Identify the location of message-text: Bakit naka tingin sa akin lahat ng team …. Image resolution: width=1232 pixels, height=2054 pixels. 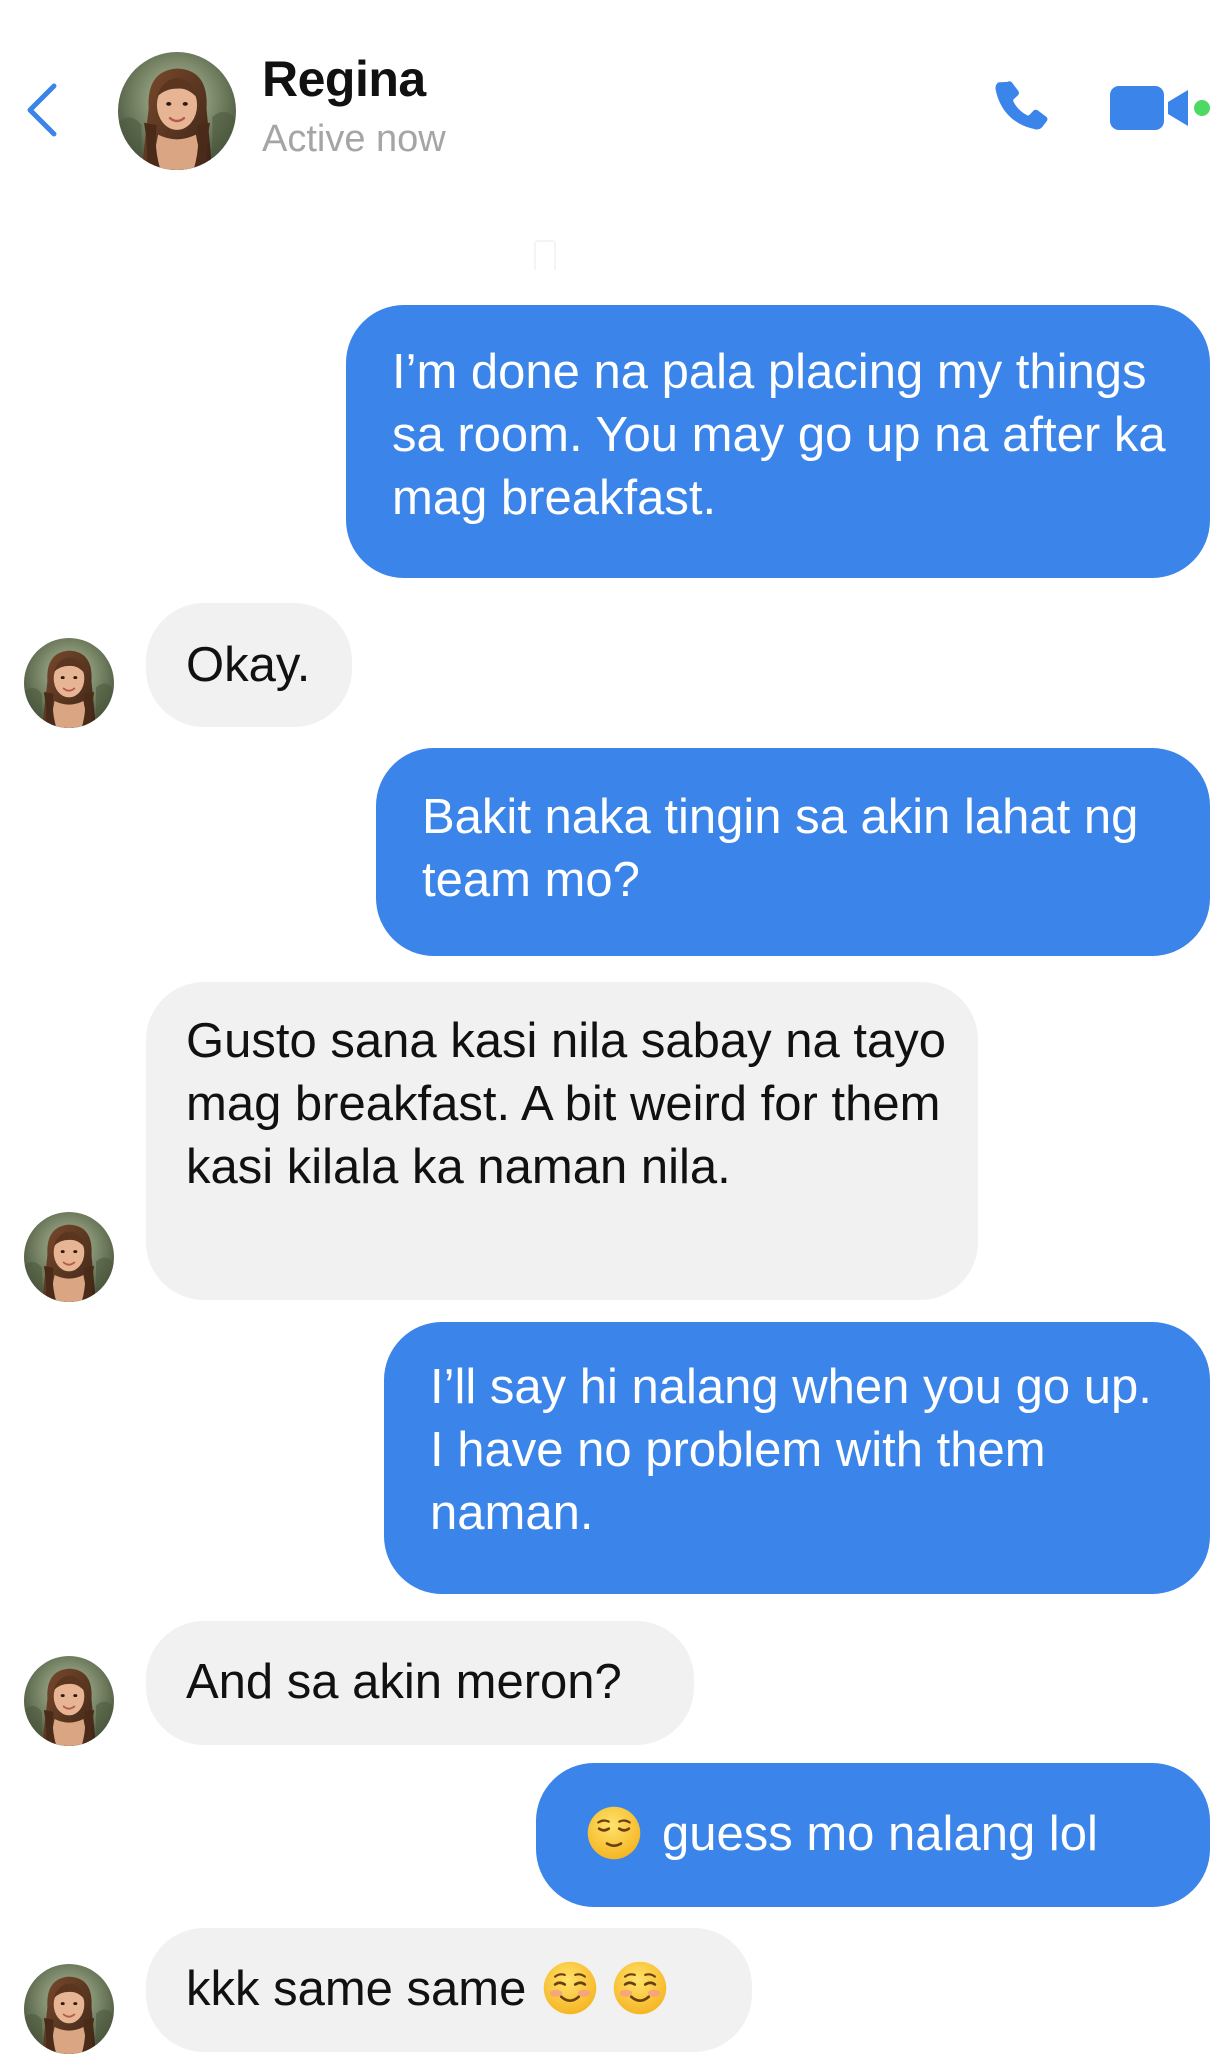
(780, 848).